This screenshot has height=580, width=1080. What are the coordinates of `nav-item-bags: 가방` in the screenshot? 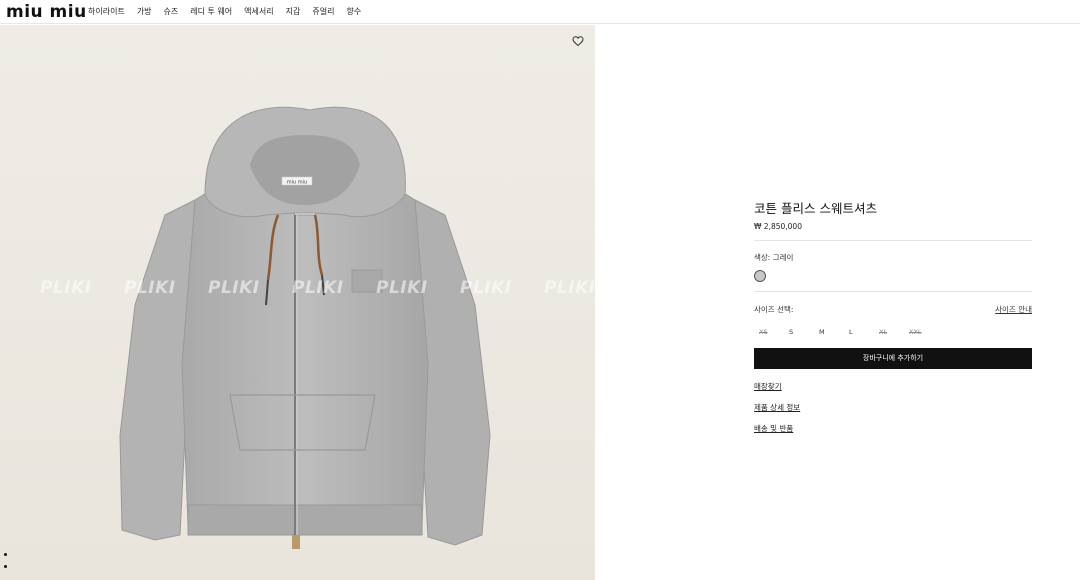 It's located at (144, 12).